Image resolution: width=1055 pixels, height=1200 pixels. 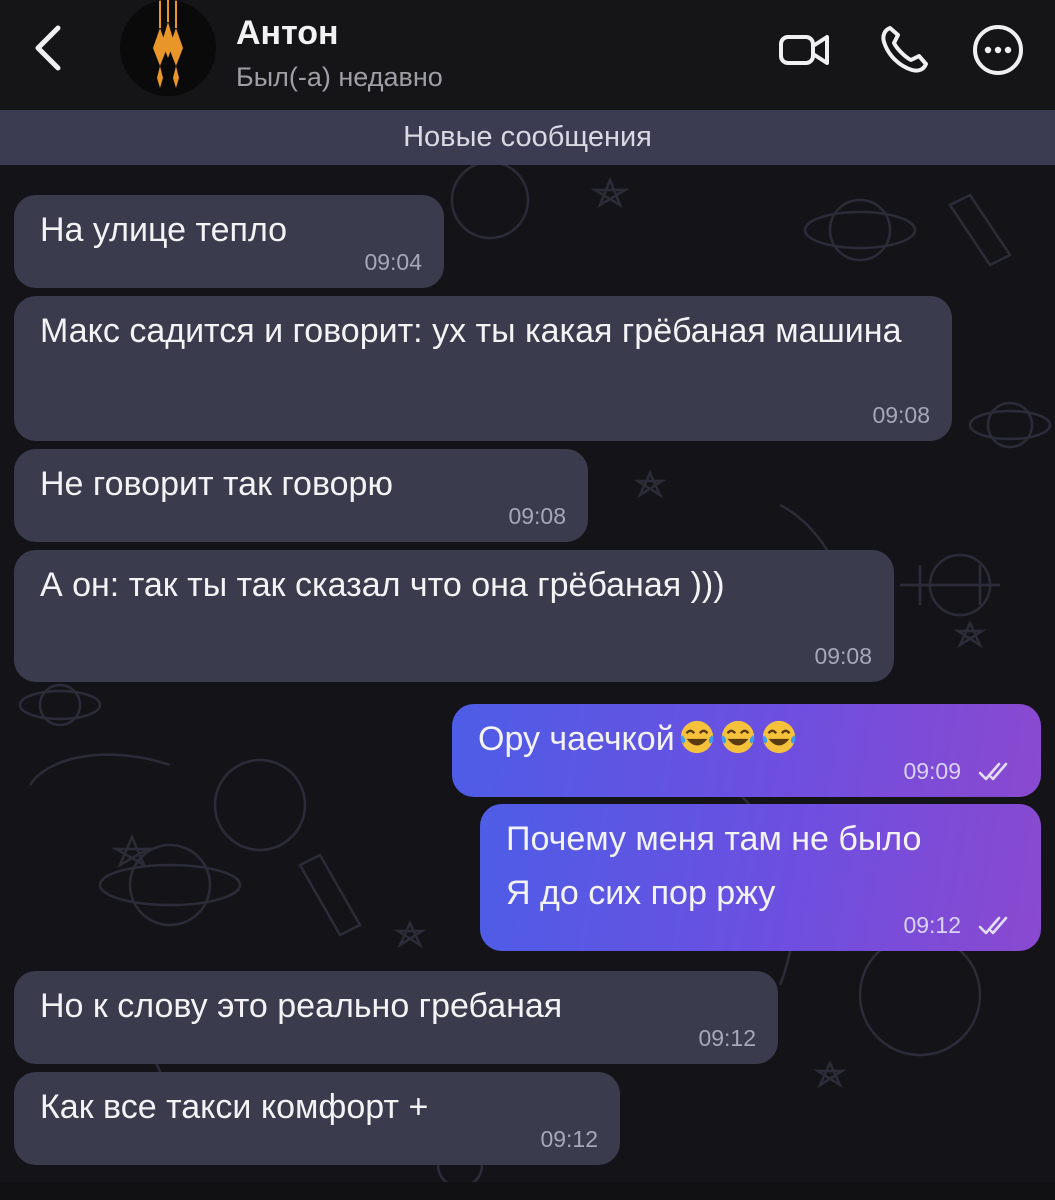 What do you see at coordinates (527, 137) in the screenshot?
I see `new-messages-banner: Новые сообщения` at bounding box center [527, 137].